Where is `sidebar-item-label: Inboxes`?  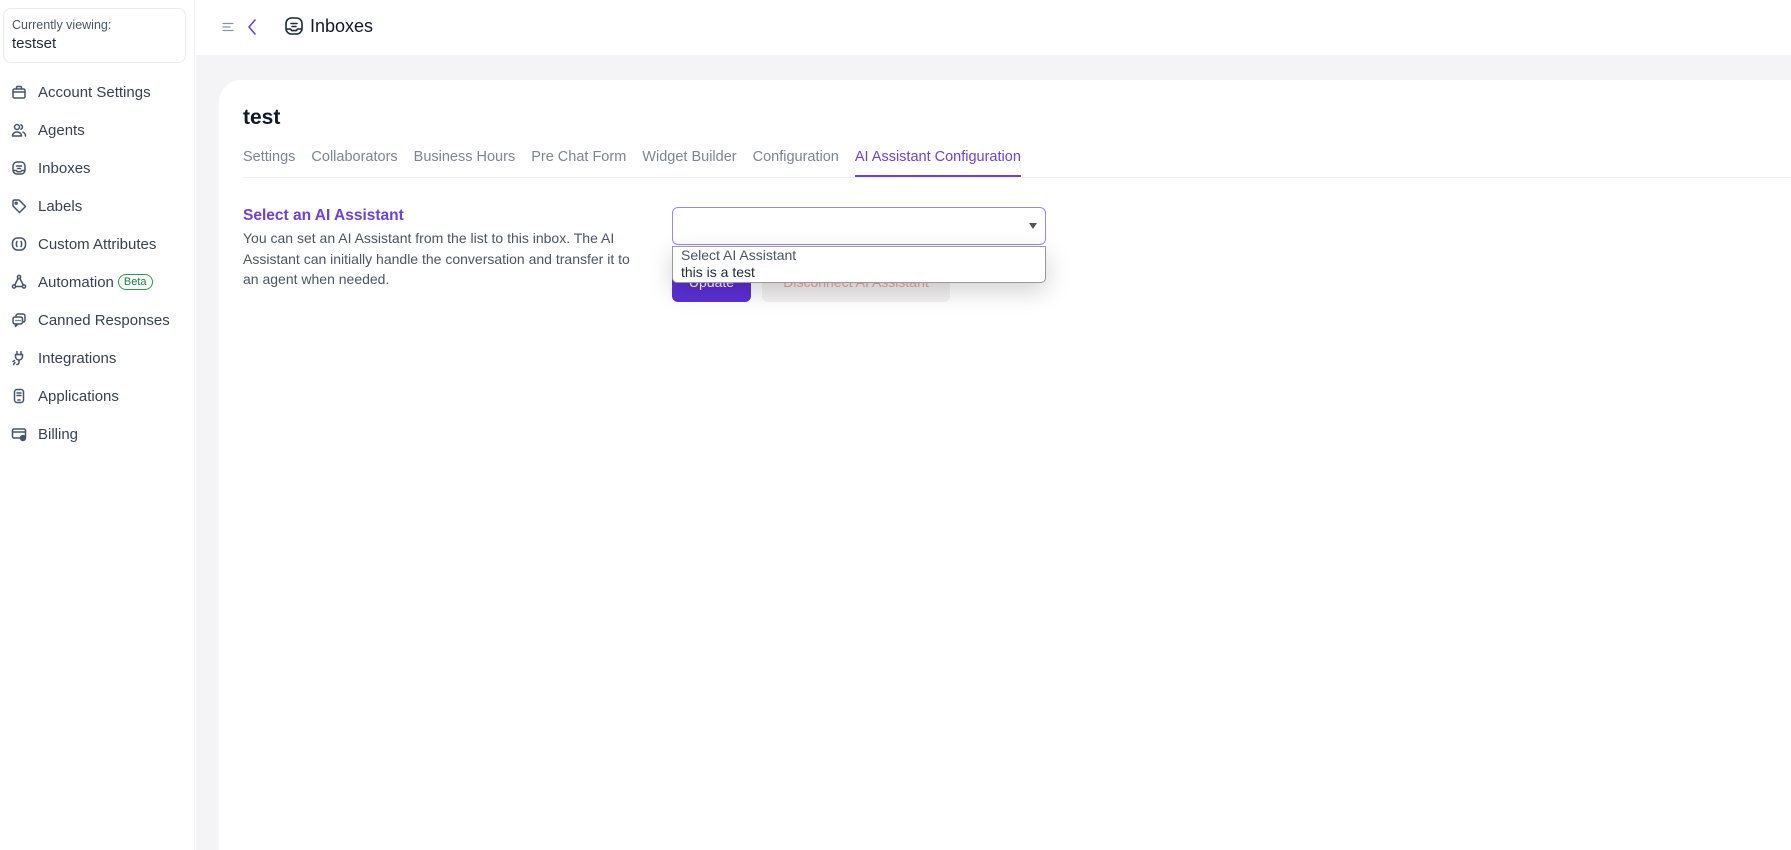
sidebar-item-label: Inboxes is located at coordinates (64, 168).